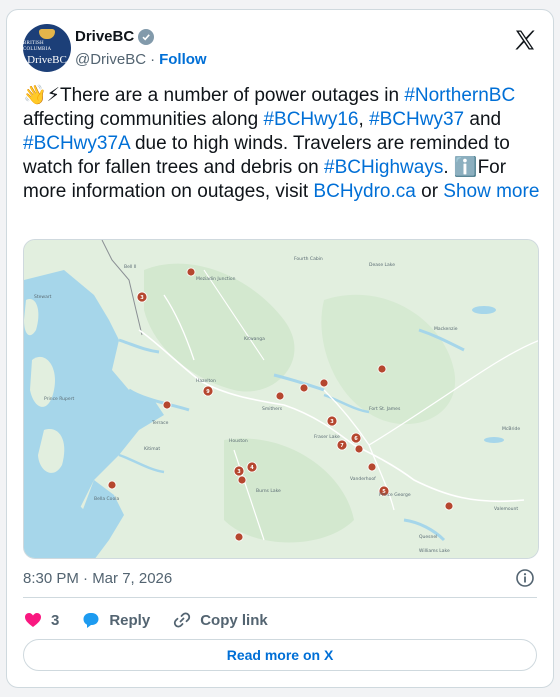 The width and height of the screenshot is (560, 697). Describe the element at coordinates (41, 95) in the screenshot. I see `wave-lightning-emoji: 👋⚡` at that location.